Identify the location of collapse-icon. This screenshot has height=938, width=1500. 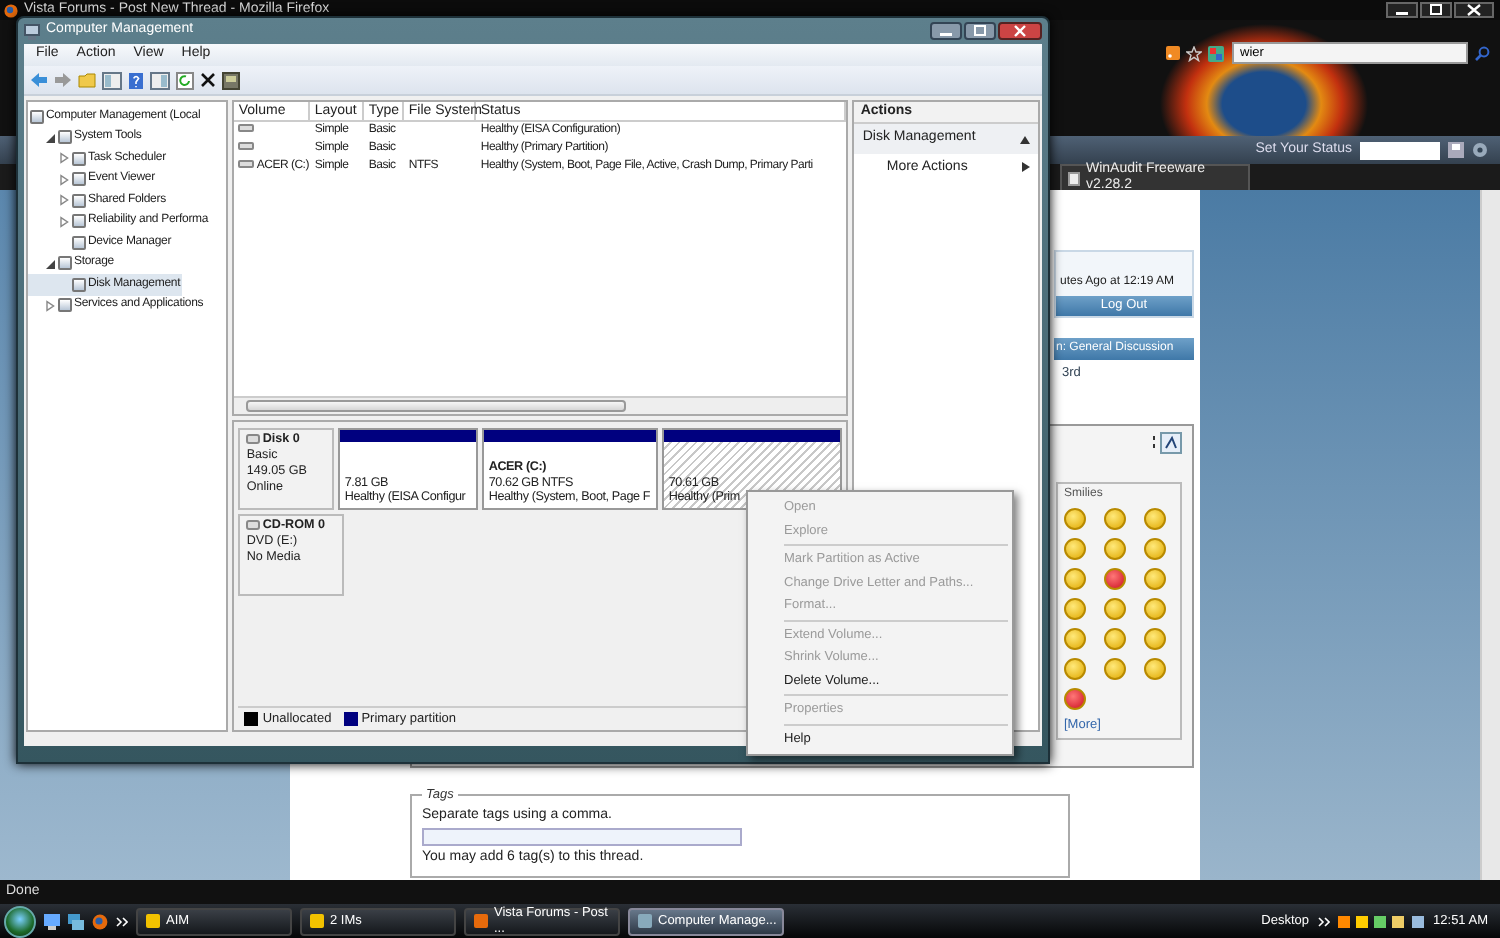
(1025, 139).